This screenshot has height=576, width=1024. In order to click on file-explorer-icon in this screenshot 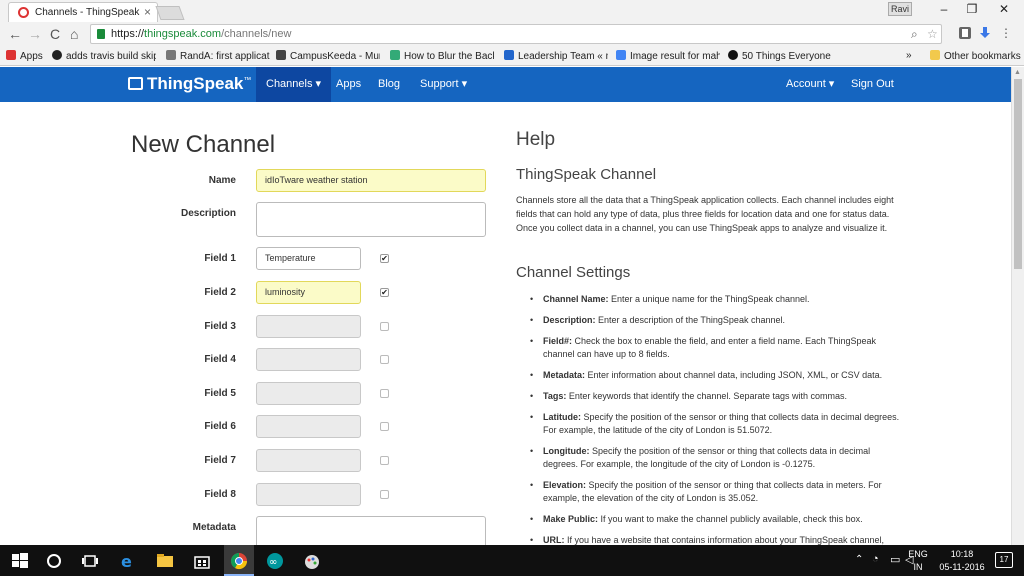, I will do `click(165, 561)`.